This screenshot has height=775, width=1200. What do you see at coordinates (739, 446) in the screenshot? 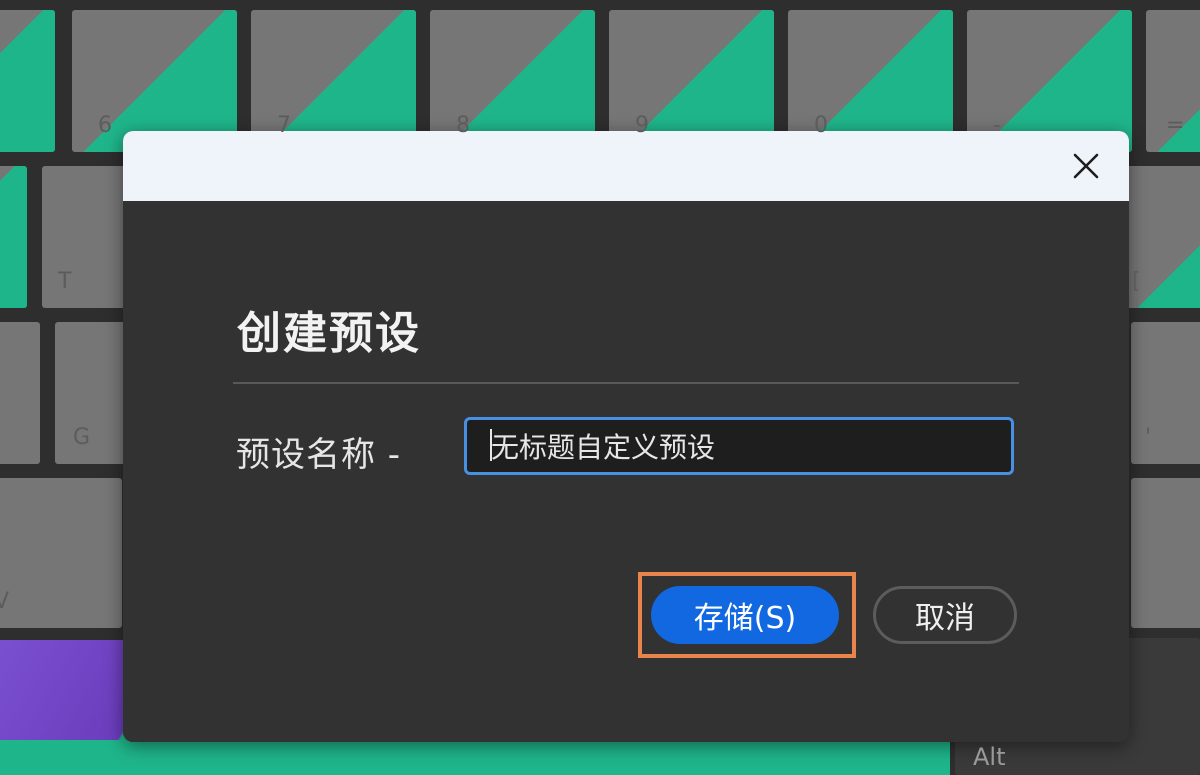
I see `preset-name-input` at bounding box center [739, 446].